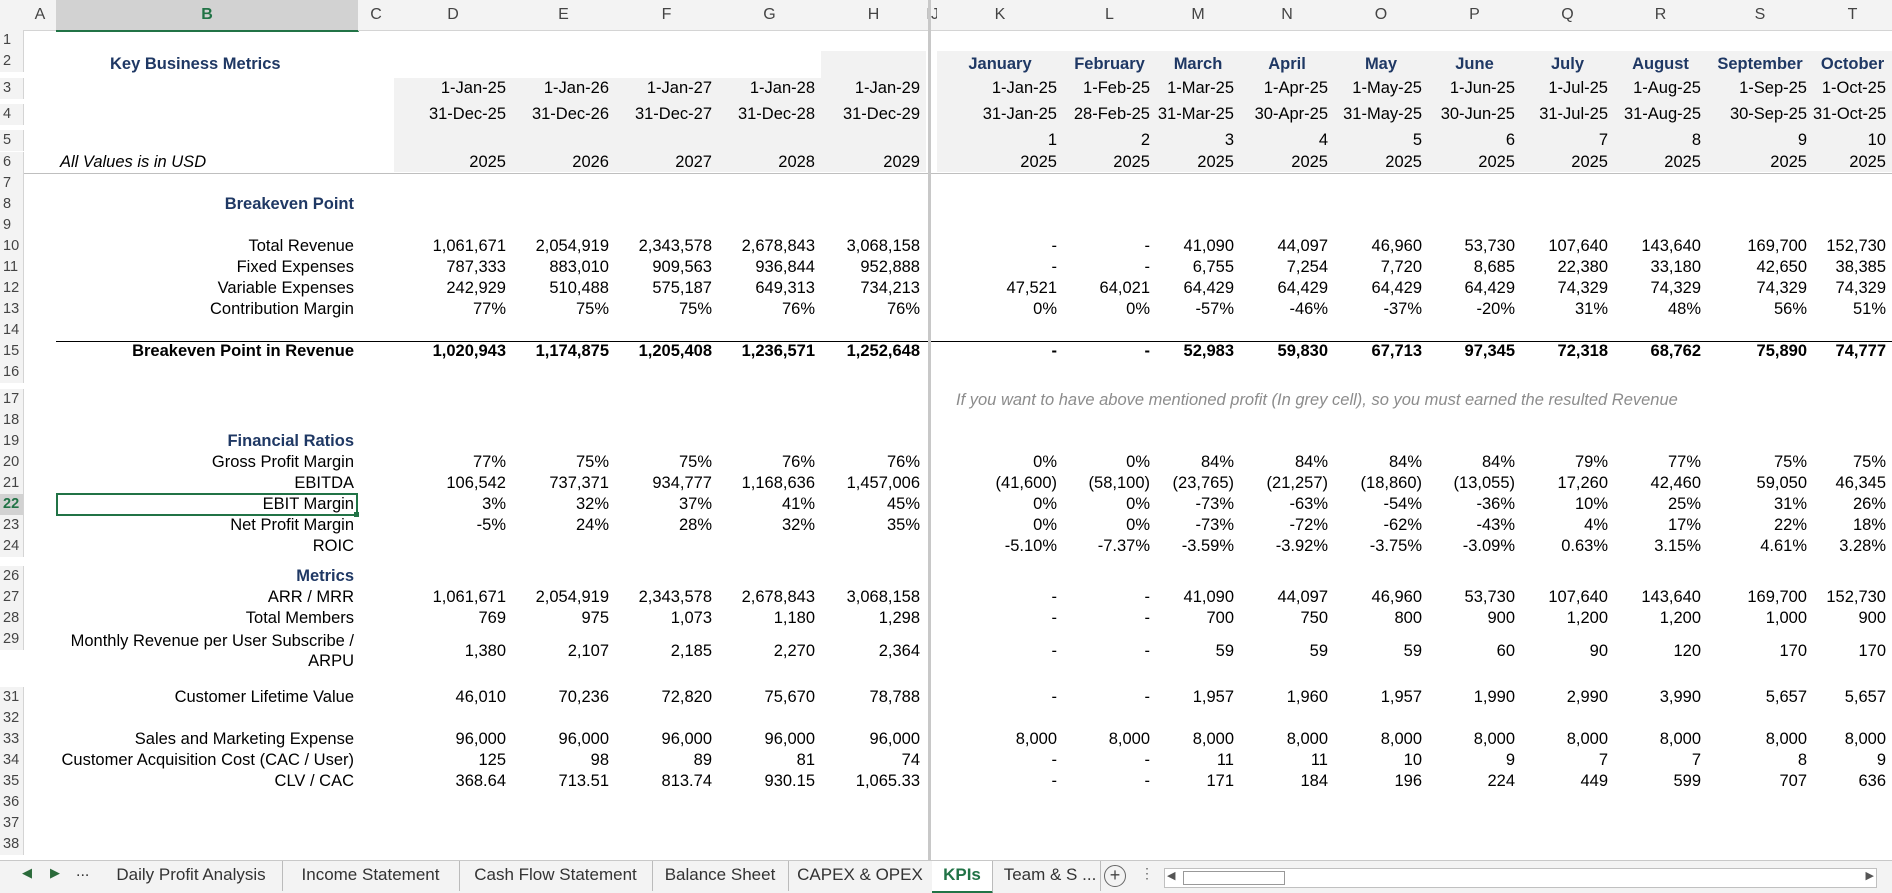  What do you see at coordinates (12, 823) in the screenshot?
I see `row-header-37: 37` at bounding box center [12, 823].